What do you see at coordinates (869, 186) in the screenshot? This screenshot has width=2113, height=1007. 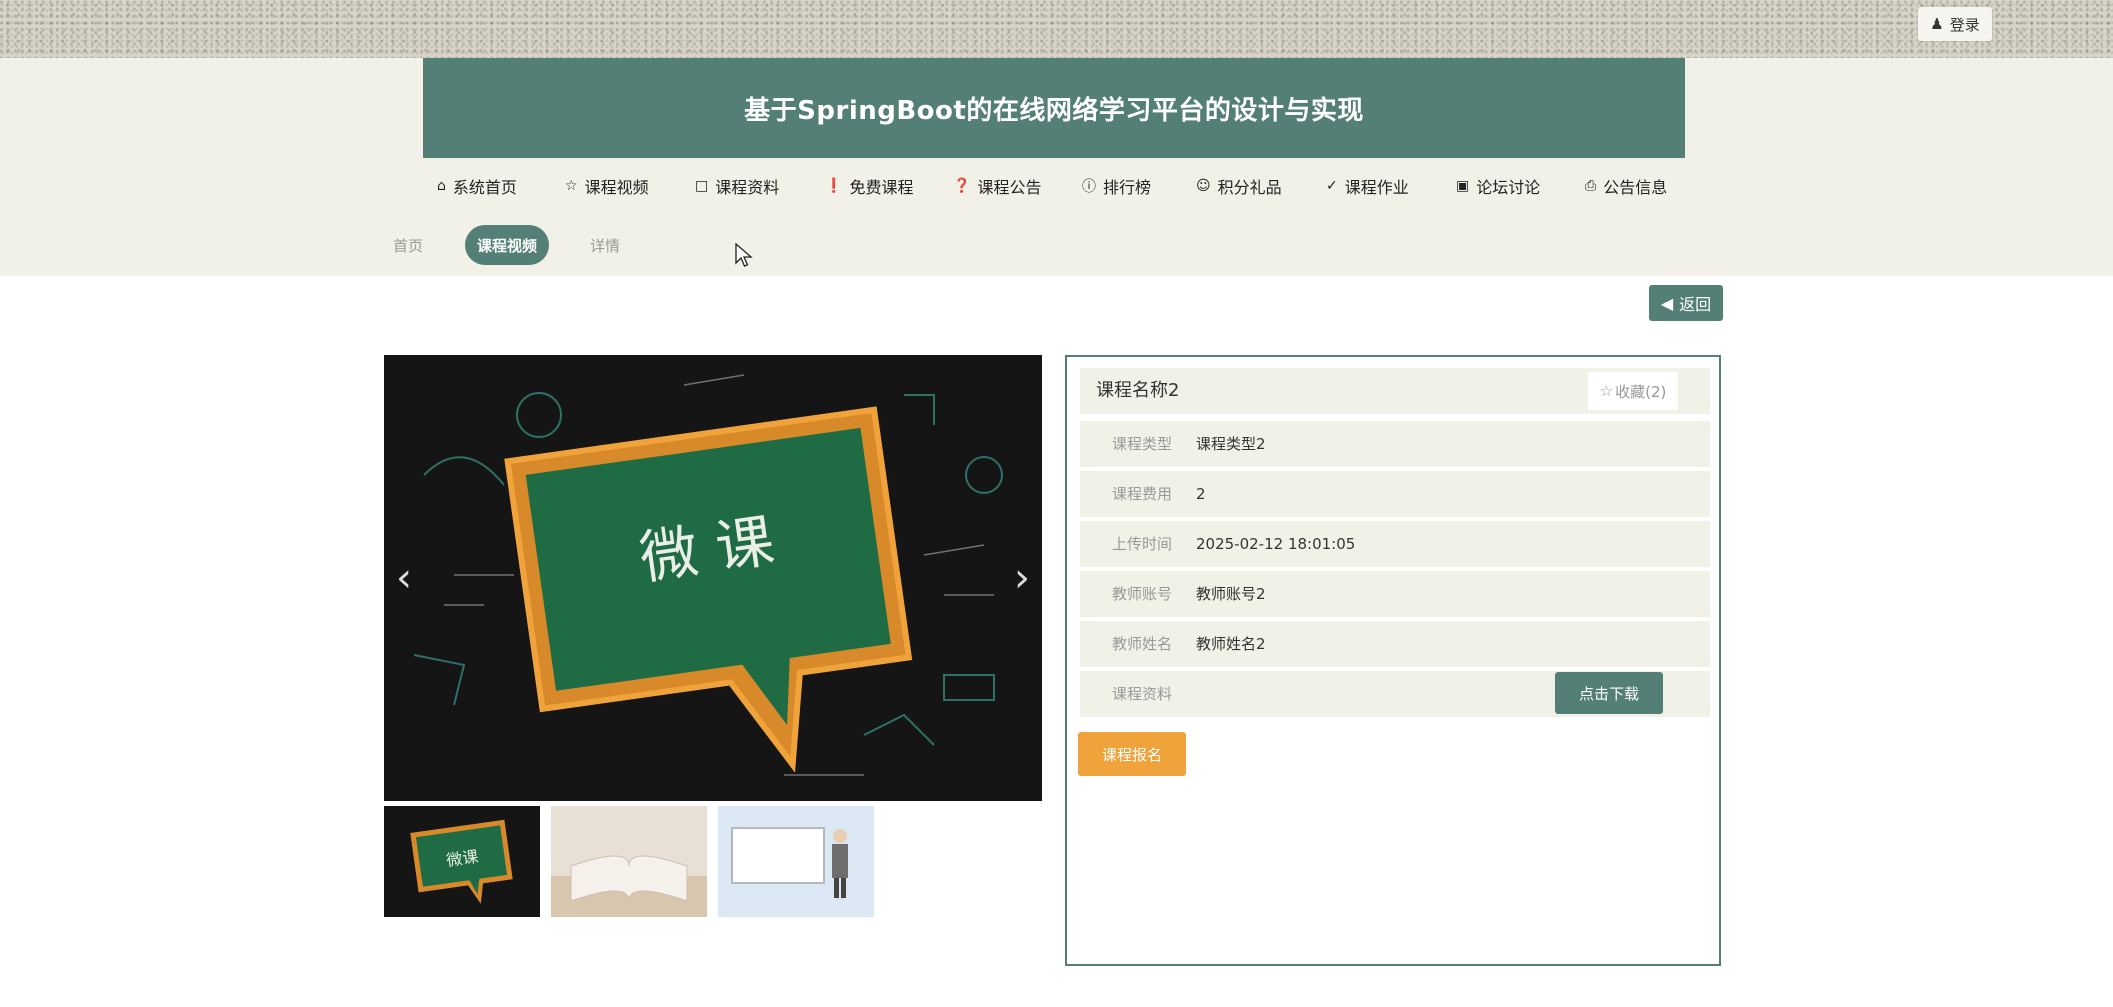 I see `nav-item-free-course: ❗ 免费课程` at bounding box center [869, 186].